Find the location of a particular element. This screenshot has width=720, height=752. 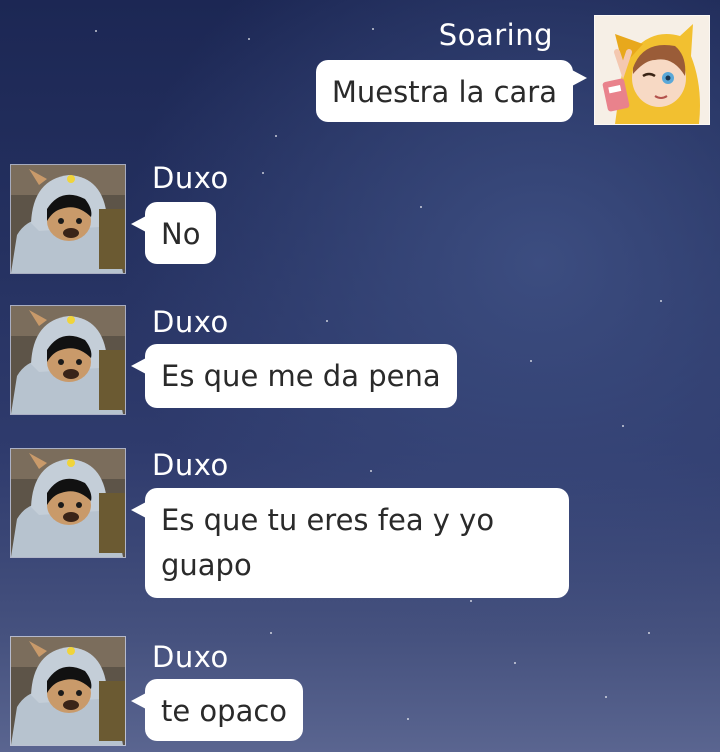

message-bubble: Es que me da pena is located at coordinates (294, 376).